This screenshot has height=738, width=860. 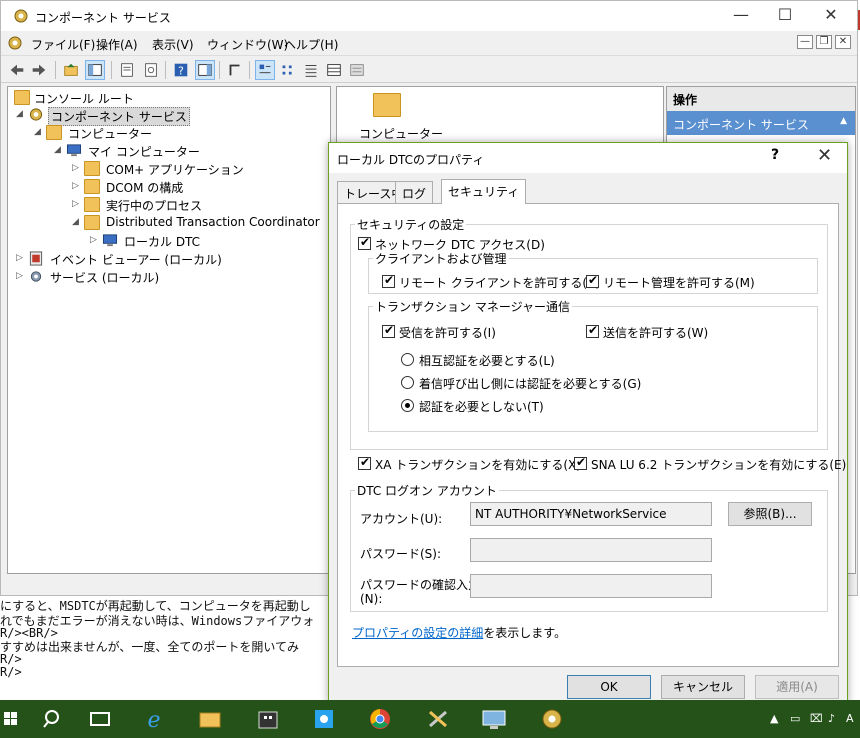 I want to click on up-folder-icon, so click(x=71, y=70).